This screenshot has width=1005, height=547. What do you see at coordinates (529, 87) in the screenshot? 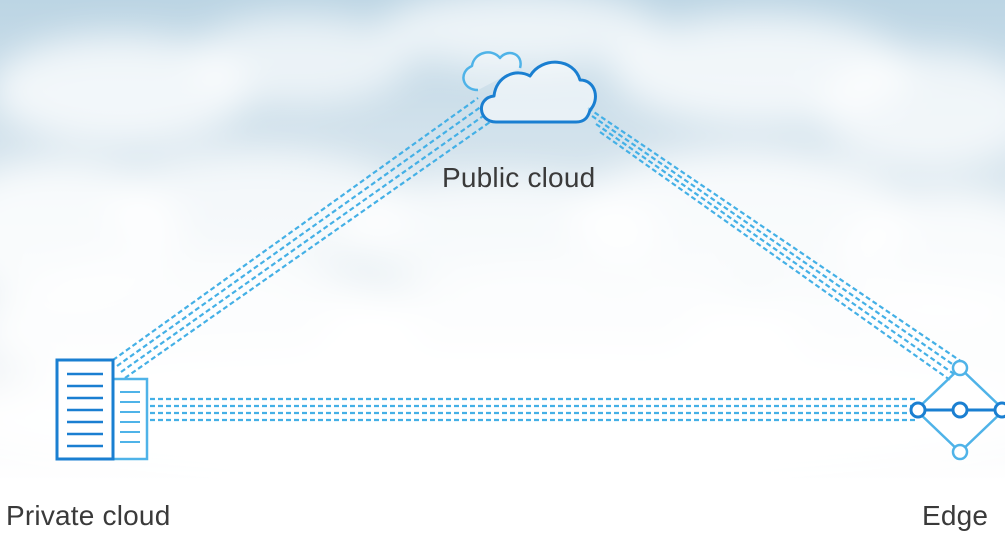
I see `cloud-icon` at bounding box center [529, 87].